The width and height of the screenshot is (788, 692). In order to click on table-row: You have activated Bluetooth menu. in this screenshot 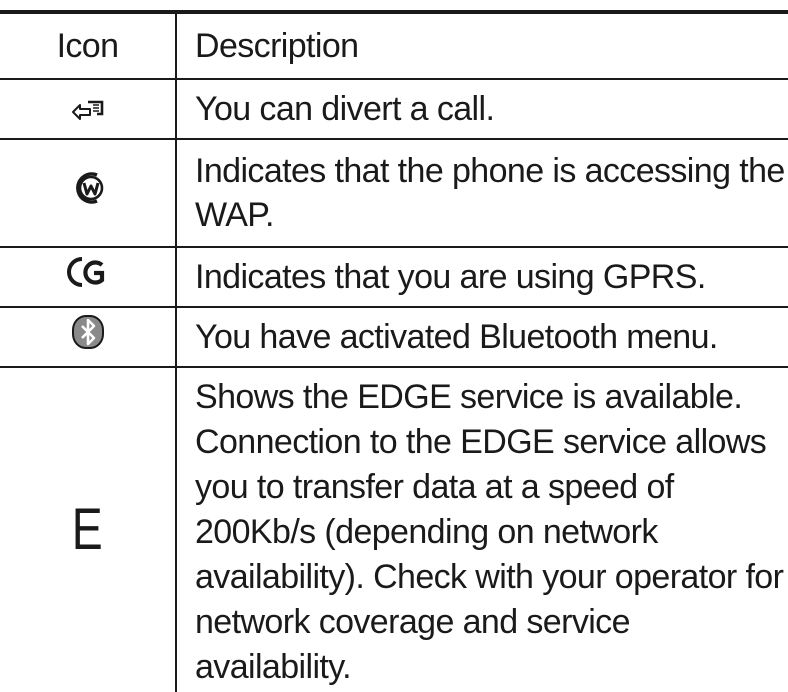, I will do `click(394, 337)`.